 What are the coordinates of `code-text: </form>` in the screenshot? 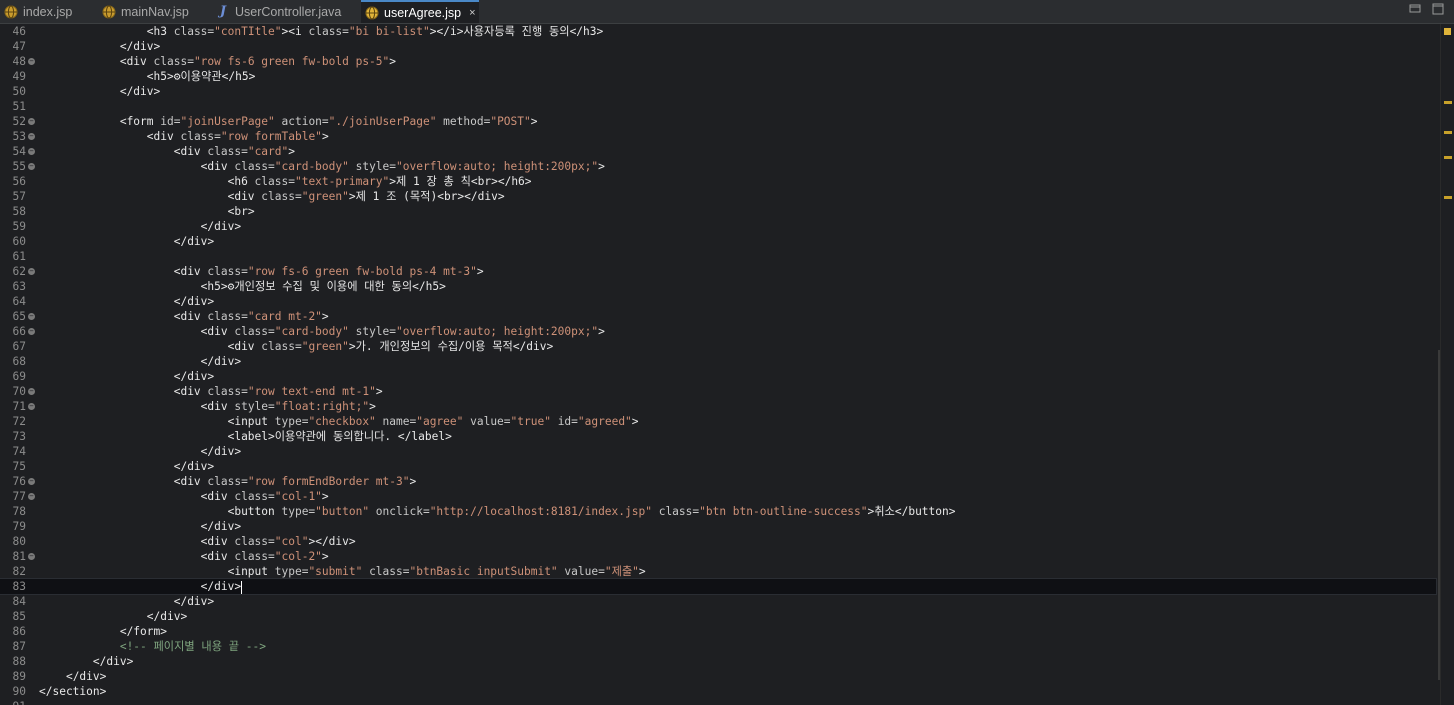 It's located at (143, 631).